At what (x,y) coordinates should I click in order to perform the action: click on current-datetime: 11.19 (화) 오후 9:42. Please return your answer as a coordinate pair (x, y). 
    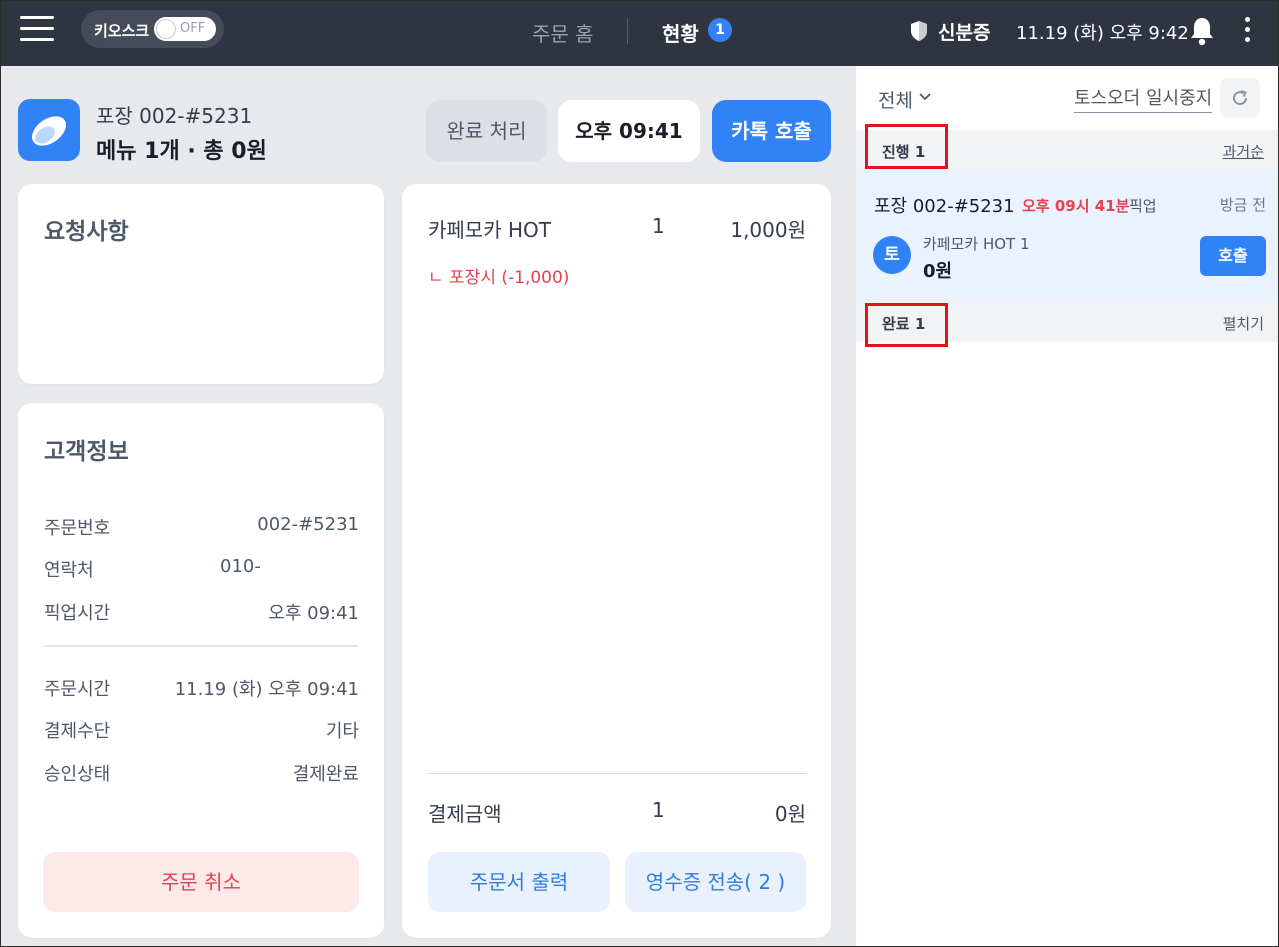
    Looking at the image, I should click on (1102, 33).